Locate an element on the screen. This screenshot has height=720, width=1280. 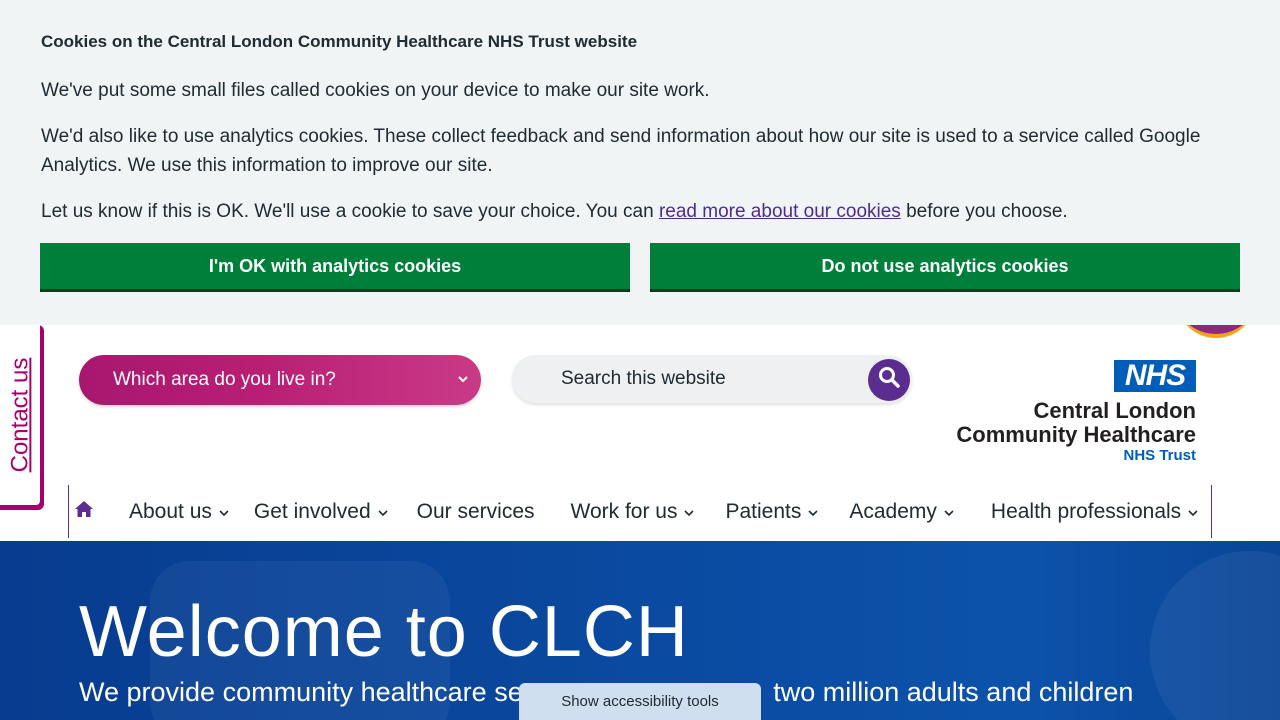
nav-item-about-us: About us is located at coordinates (179, 512).